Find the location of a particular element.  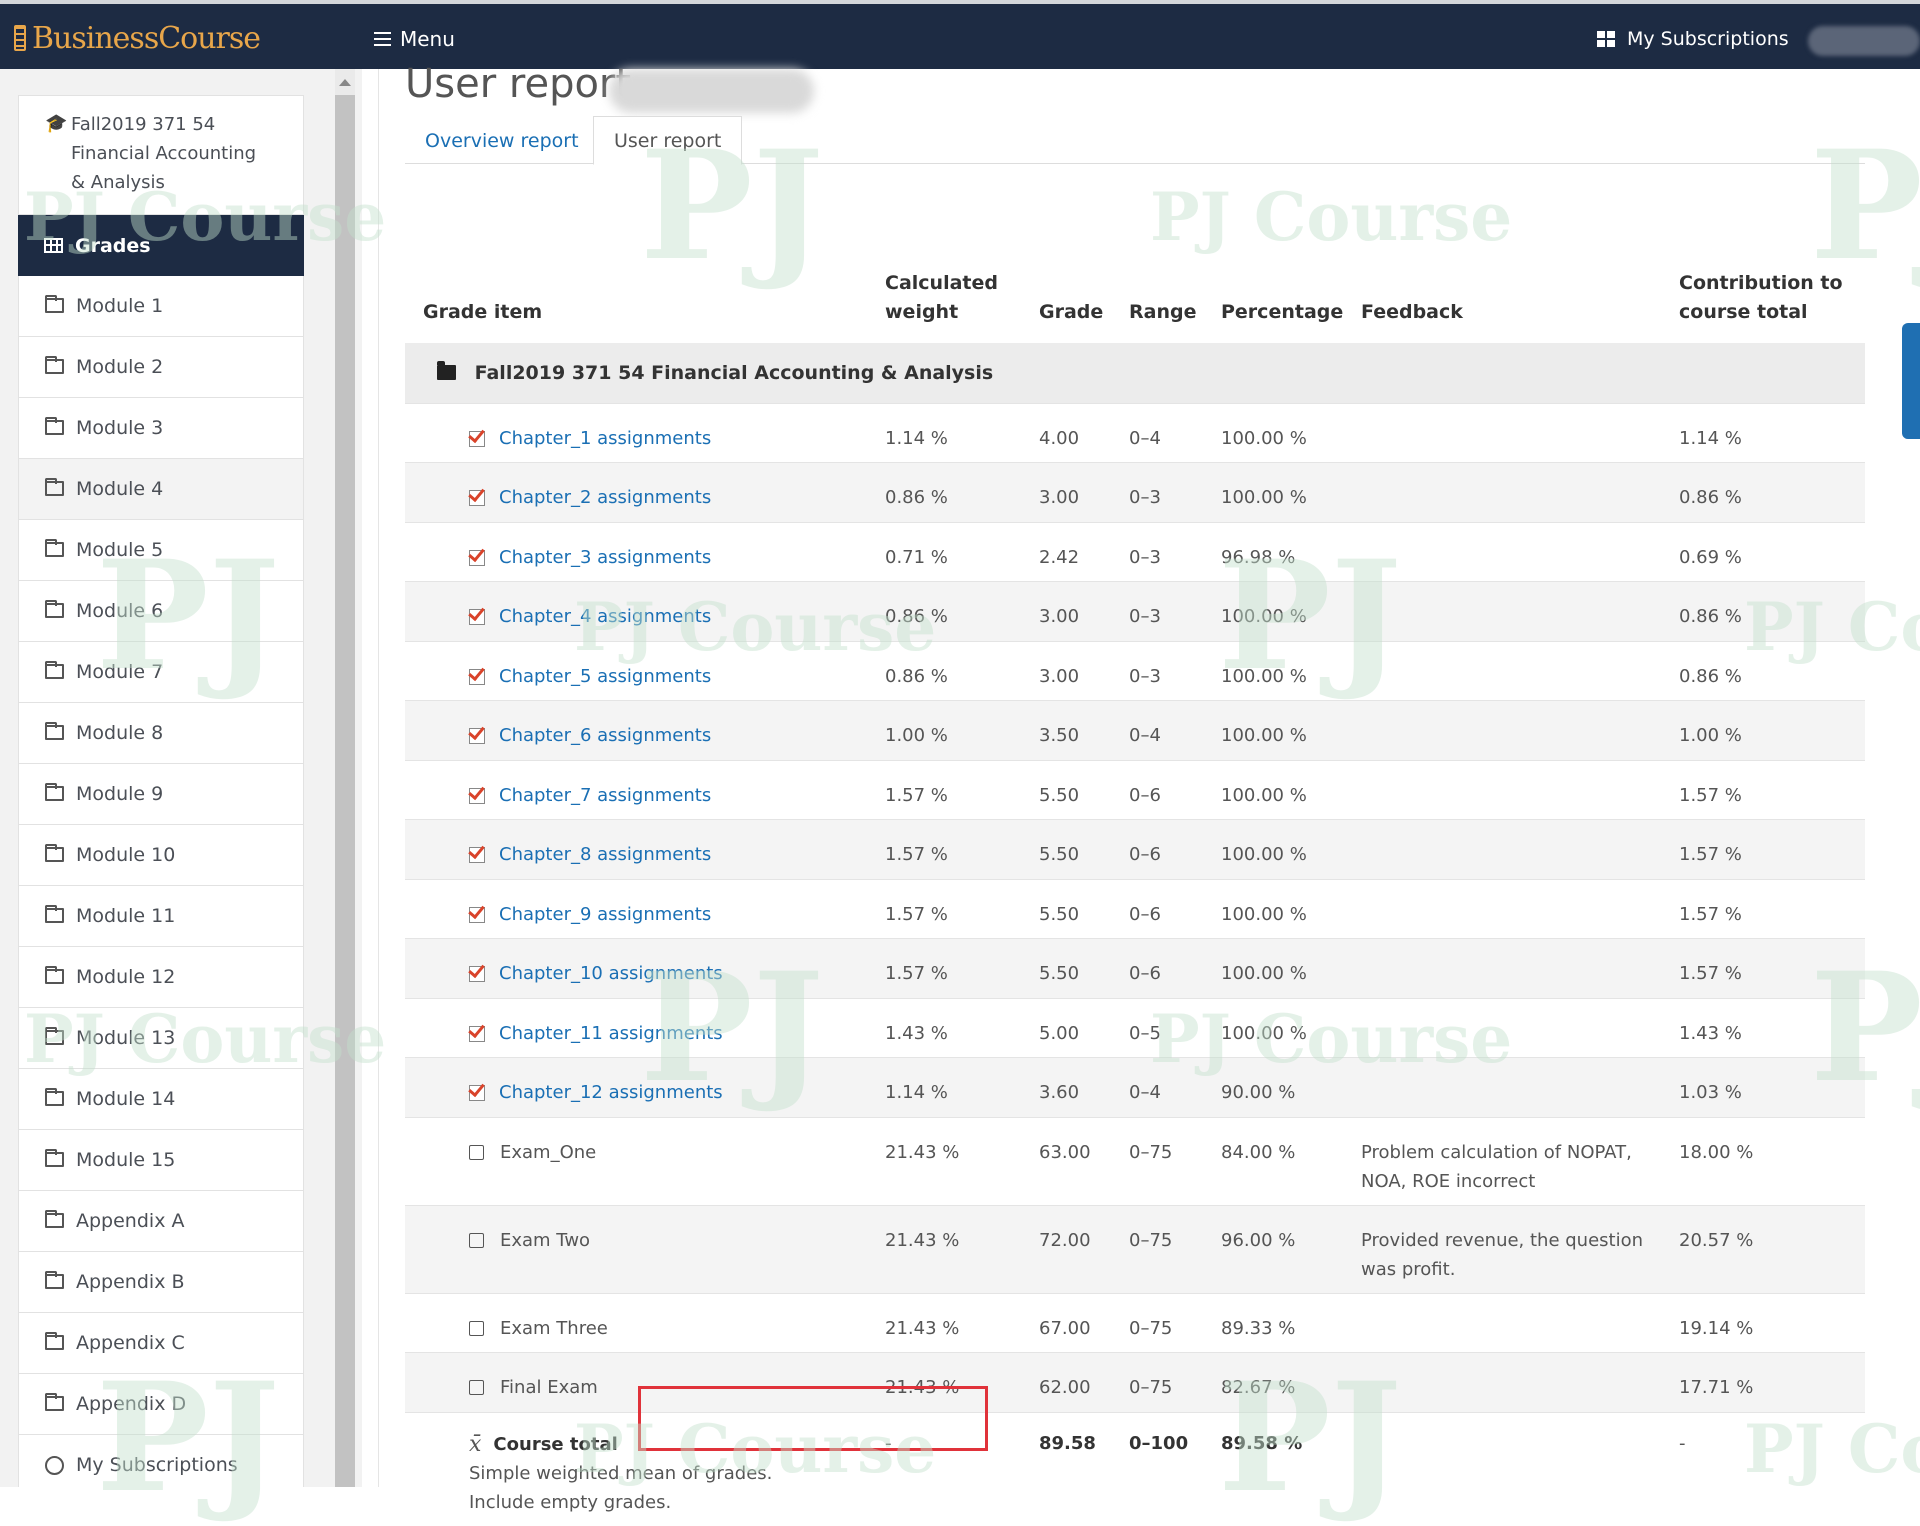

tab-user-report: User report is located at coordinates (668, 140).